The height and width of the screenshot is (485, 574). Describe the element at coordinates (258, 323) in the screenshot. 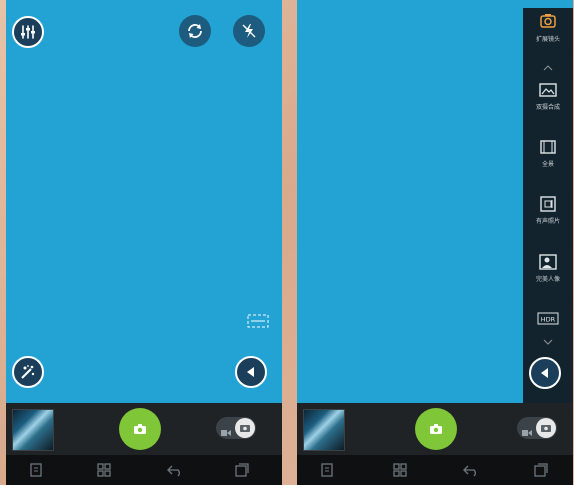

I see `wide-crop-icon` at that location.